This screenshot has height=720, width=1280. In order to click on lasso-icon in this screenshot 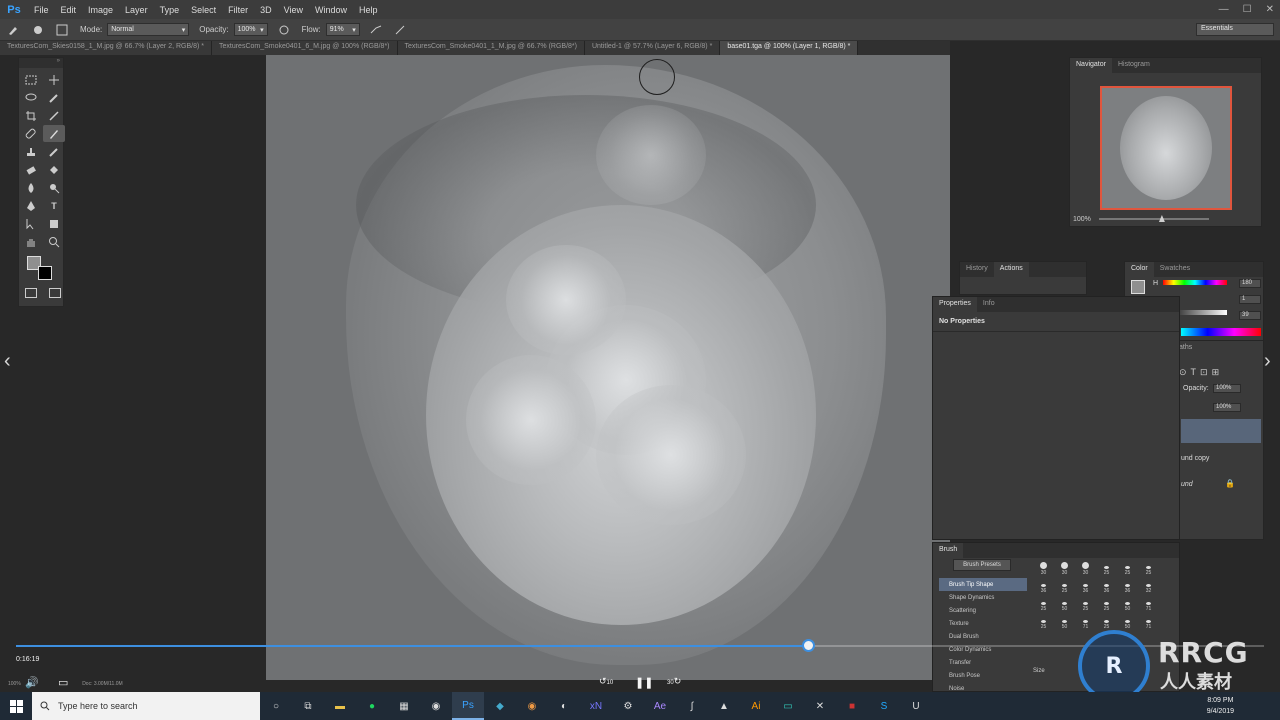, I will do `click(31, 97)`.